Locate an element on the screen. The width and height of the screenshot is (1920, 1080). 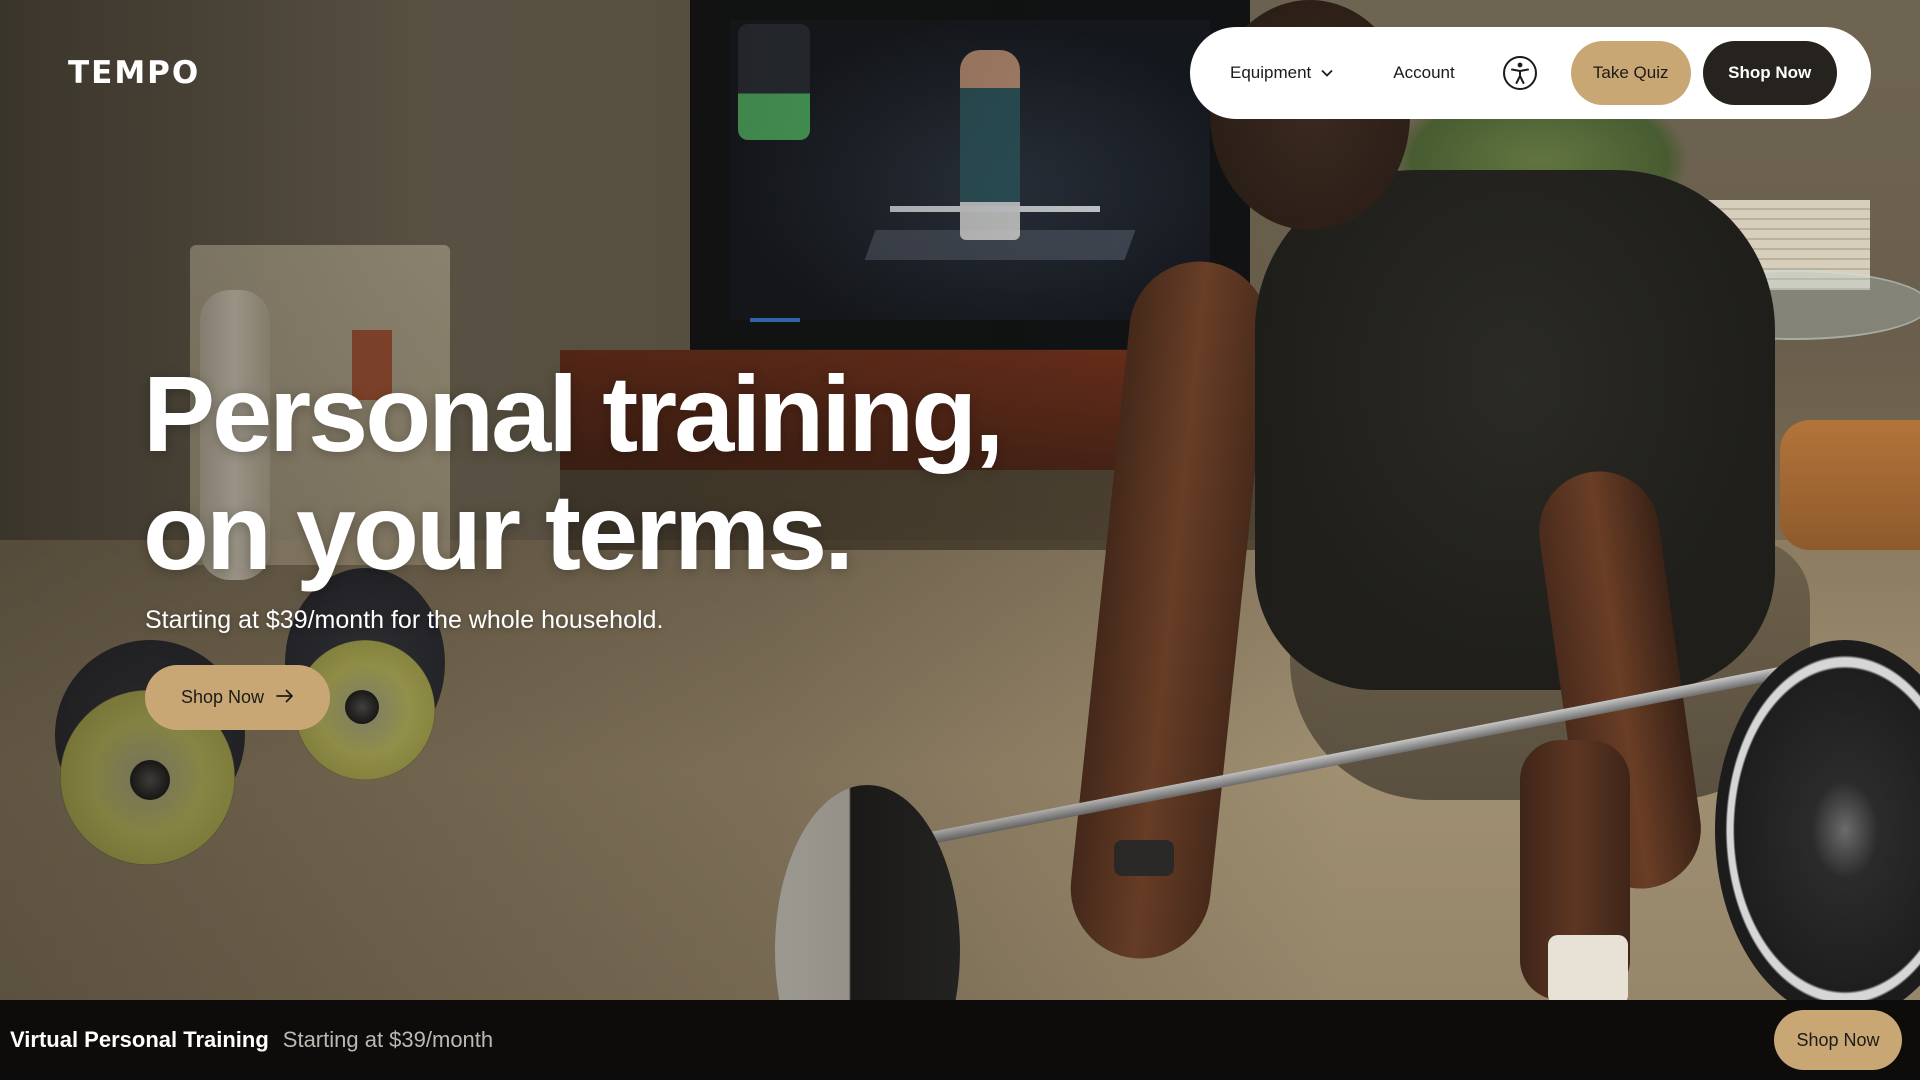
arrow-right-icon is located at coordinates (285, 697).